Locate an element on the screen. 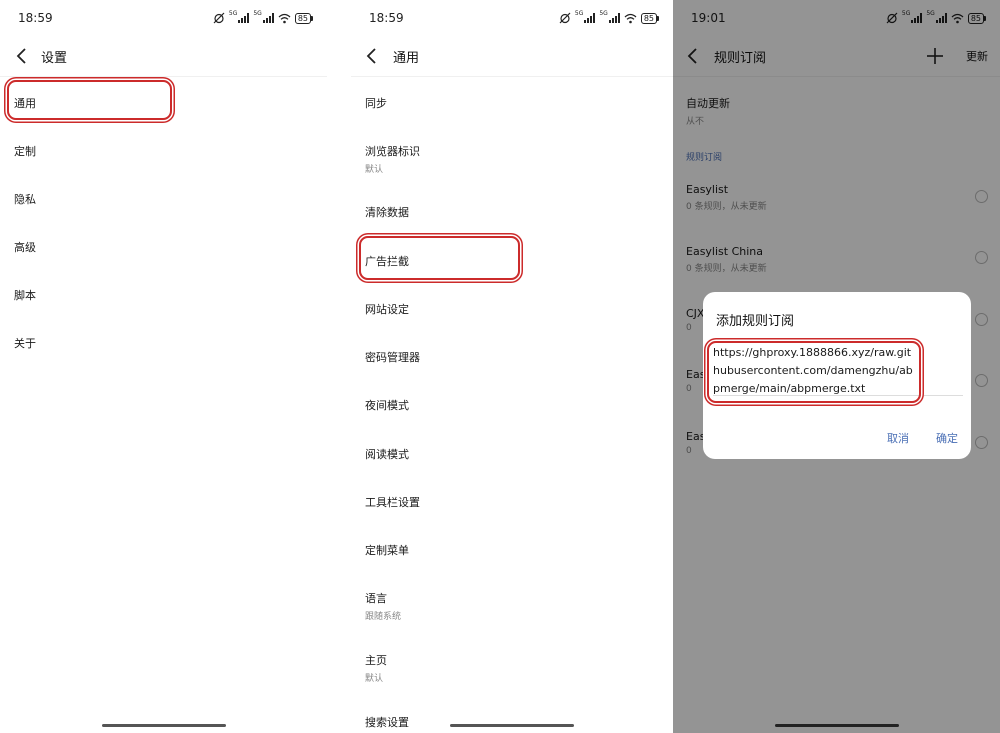 The image size is (1000, 733). general-item-night-mode: 夜间模式 is located at coordinates (387, 405).